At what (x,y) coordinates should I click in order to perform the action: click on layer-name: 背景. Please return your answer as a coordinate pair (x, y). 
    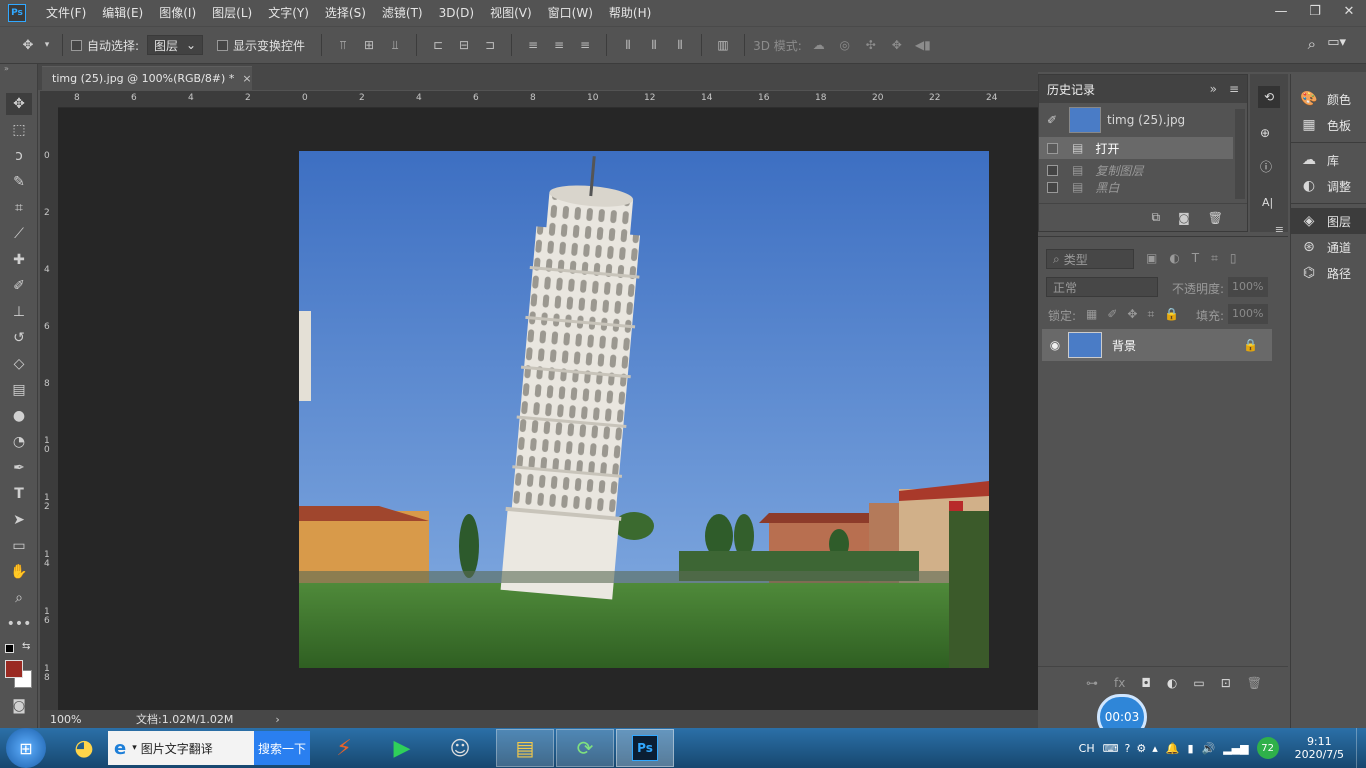
    Looking at the image, I should click on (1124, 345).